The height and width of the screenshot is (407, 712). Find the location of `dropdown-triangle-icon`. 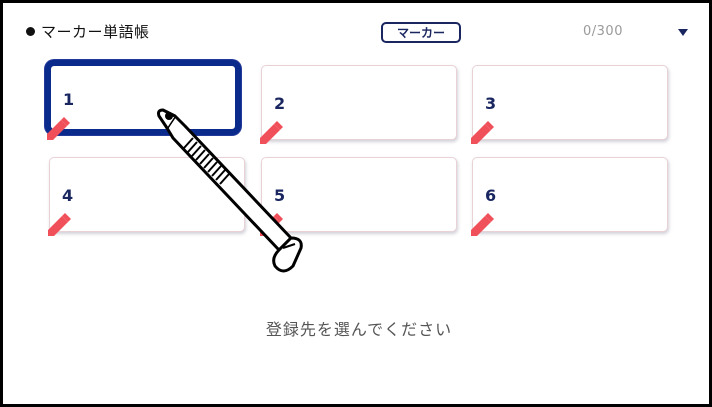

dropdown-triangle-icon is located at coordinates (683, 32).